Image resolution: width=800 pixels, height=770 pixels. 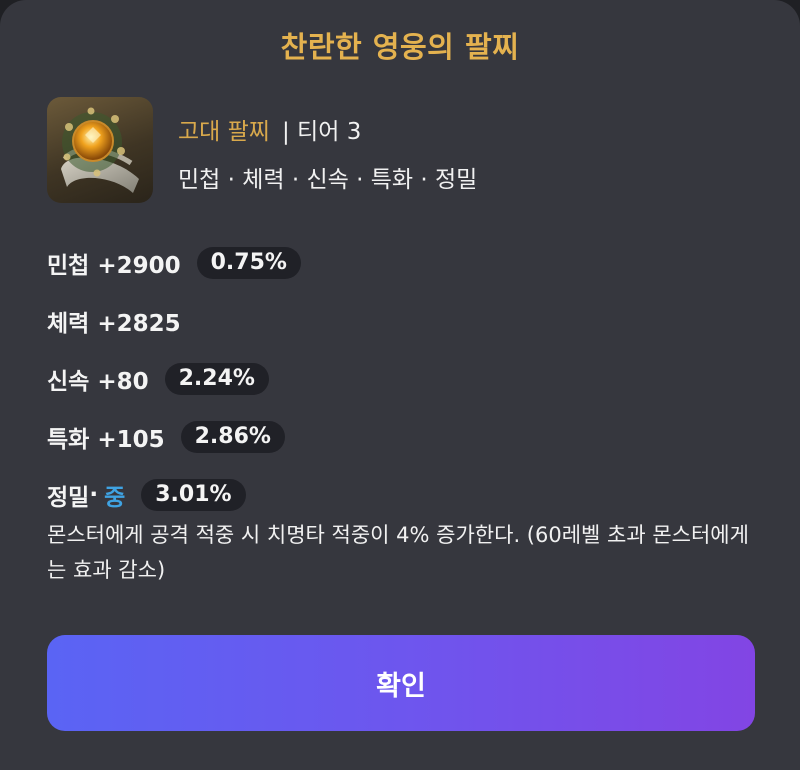 I want to click on bracelet-item-icon-art, so click(x=100, y=150).